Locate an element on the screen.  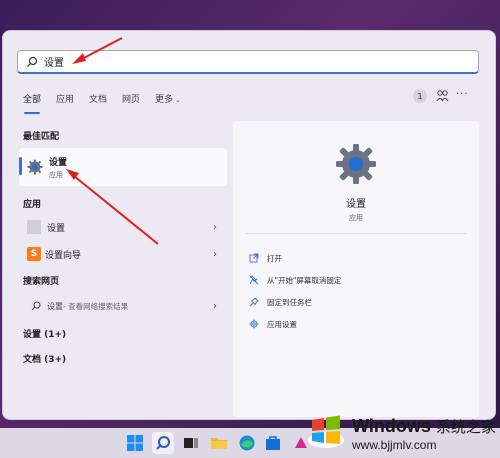
tab-documents: 文档 is located at coordinates (98, 100).